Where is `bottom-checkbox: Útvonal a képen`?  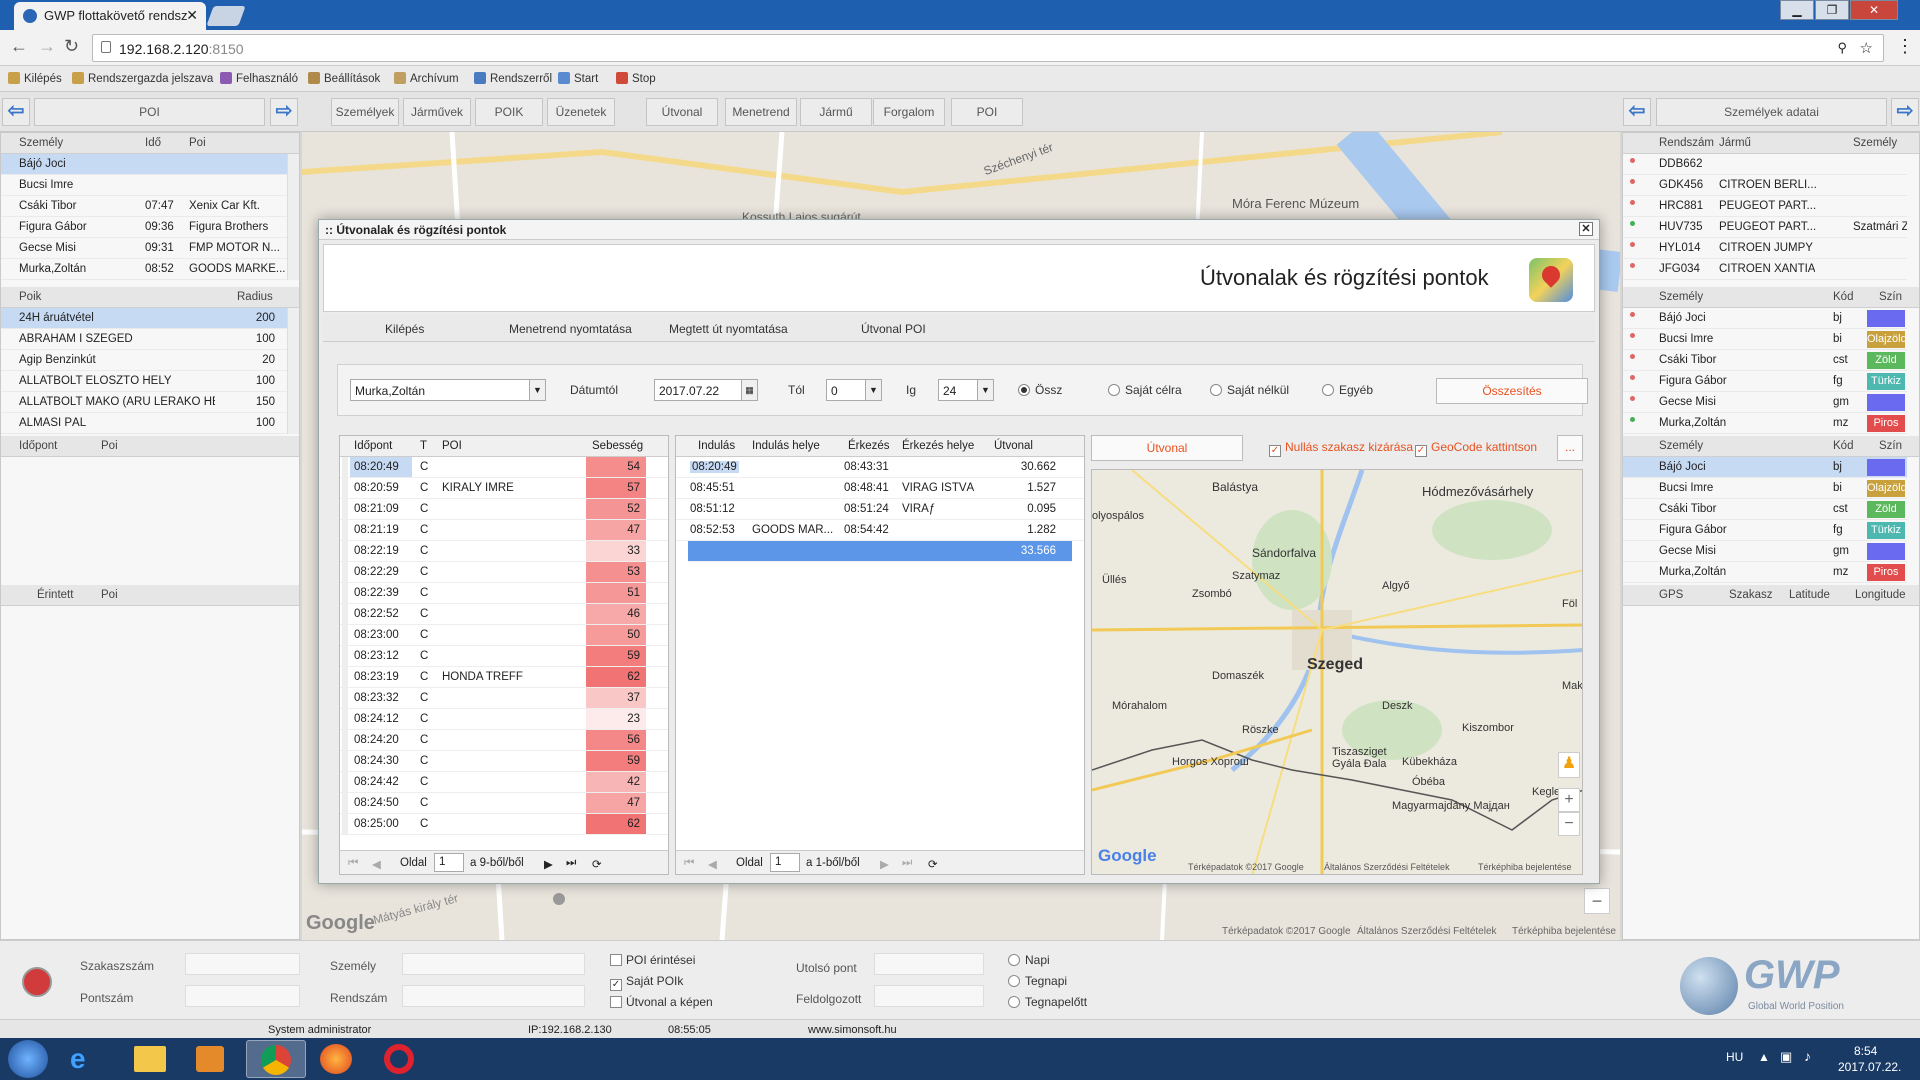
bottom-checkbox: Útvonal a képen is located at coordinates (661, 1002).